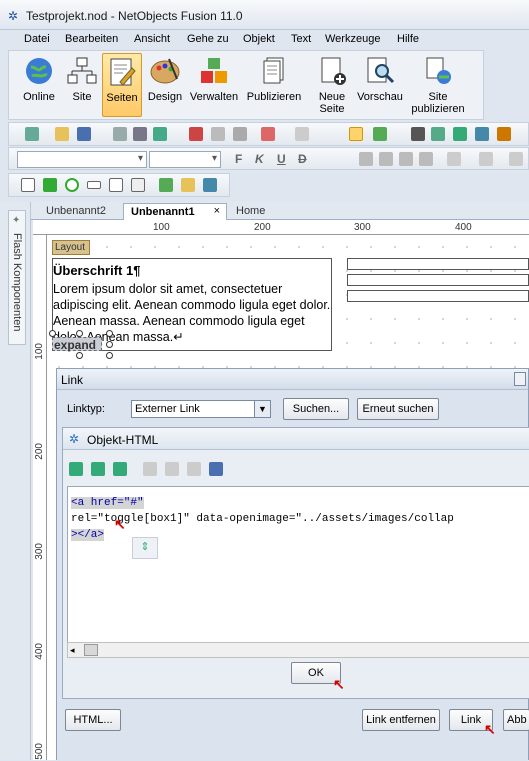  Describe the element at coordinates (32, 134) in the screenshot. I see `new-icon` at that location.